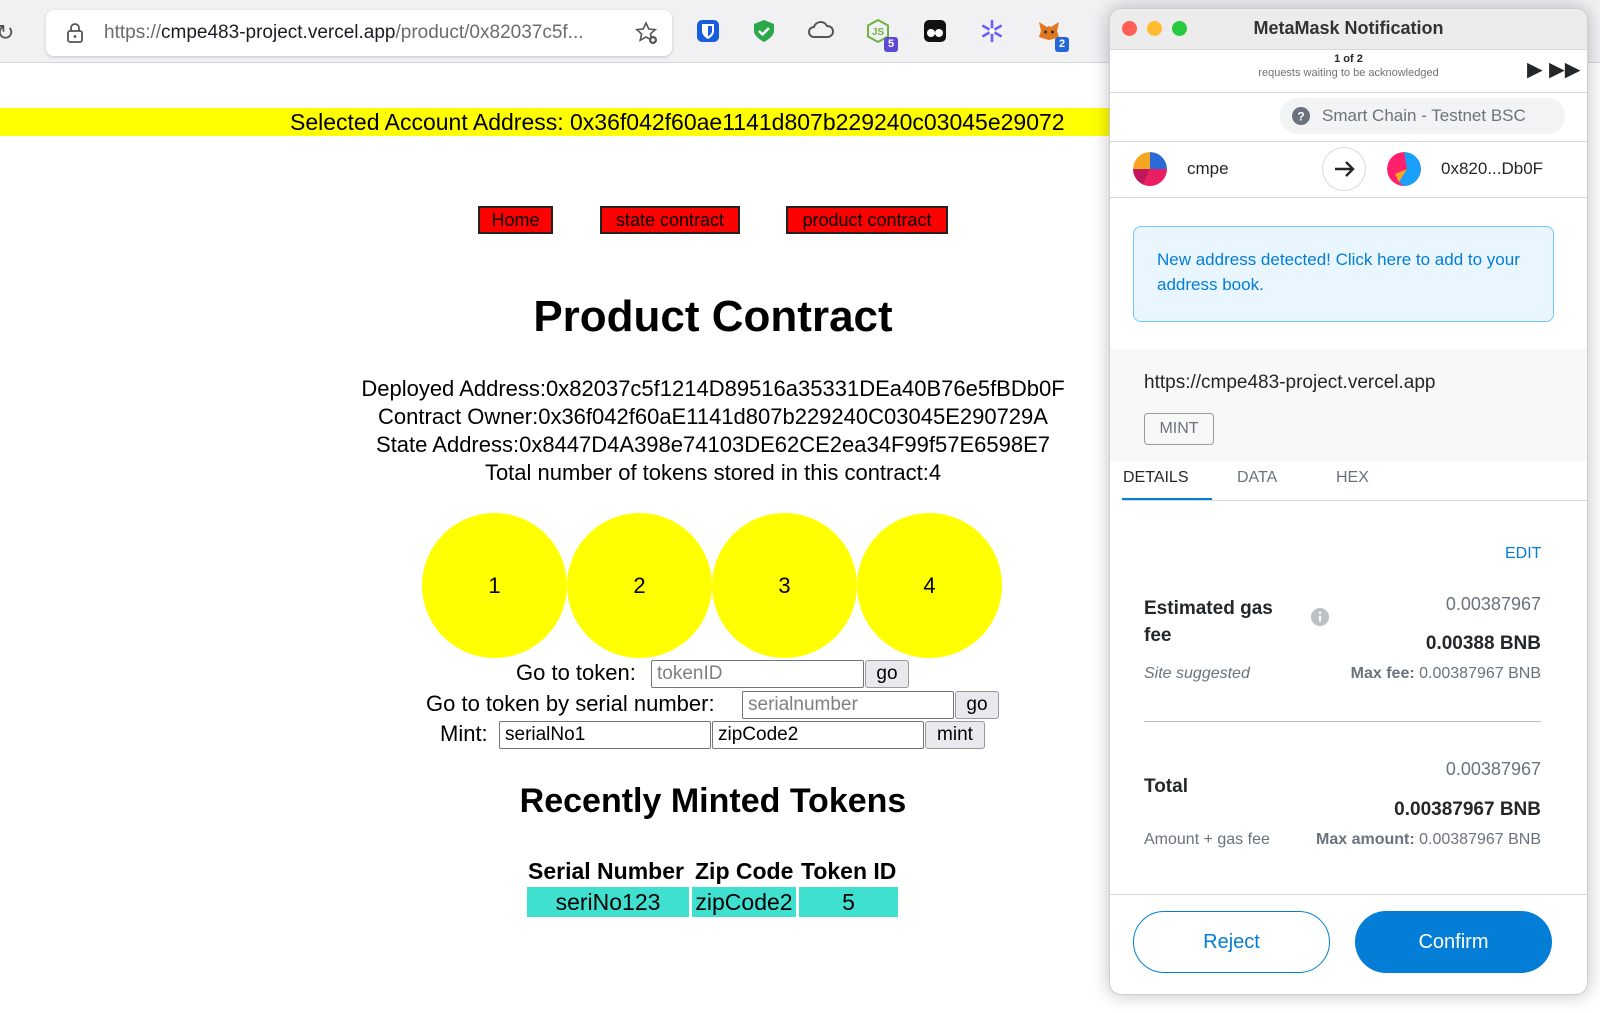  What do you see at coordinates (1415, 840) in the screenshot?
I see `max-amount: Max amount: 0.00387967 BNB` at bounding box center [1415, 840].